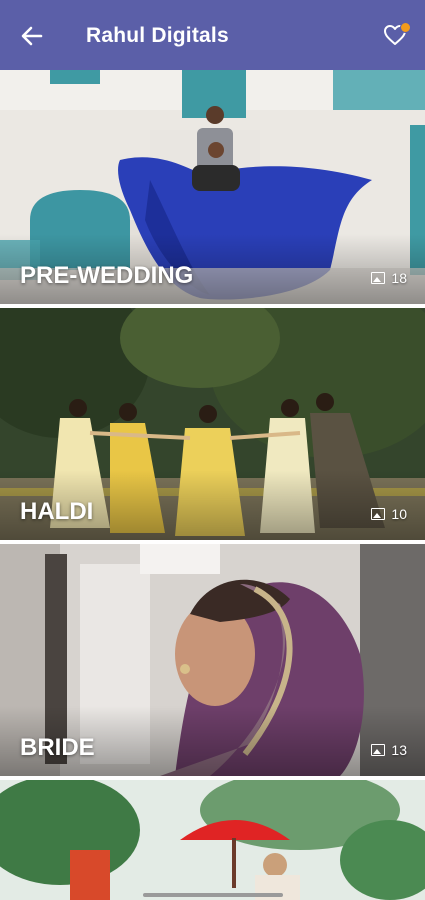 The height and width of the screenshot is (900, 425). What do you see at coordinates (57, 747) in the screenshot?
I see `album-title: BRIDE` at bounding box center [57, 747].